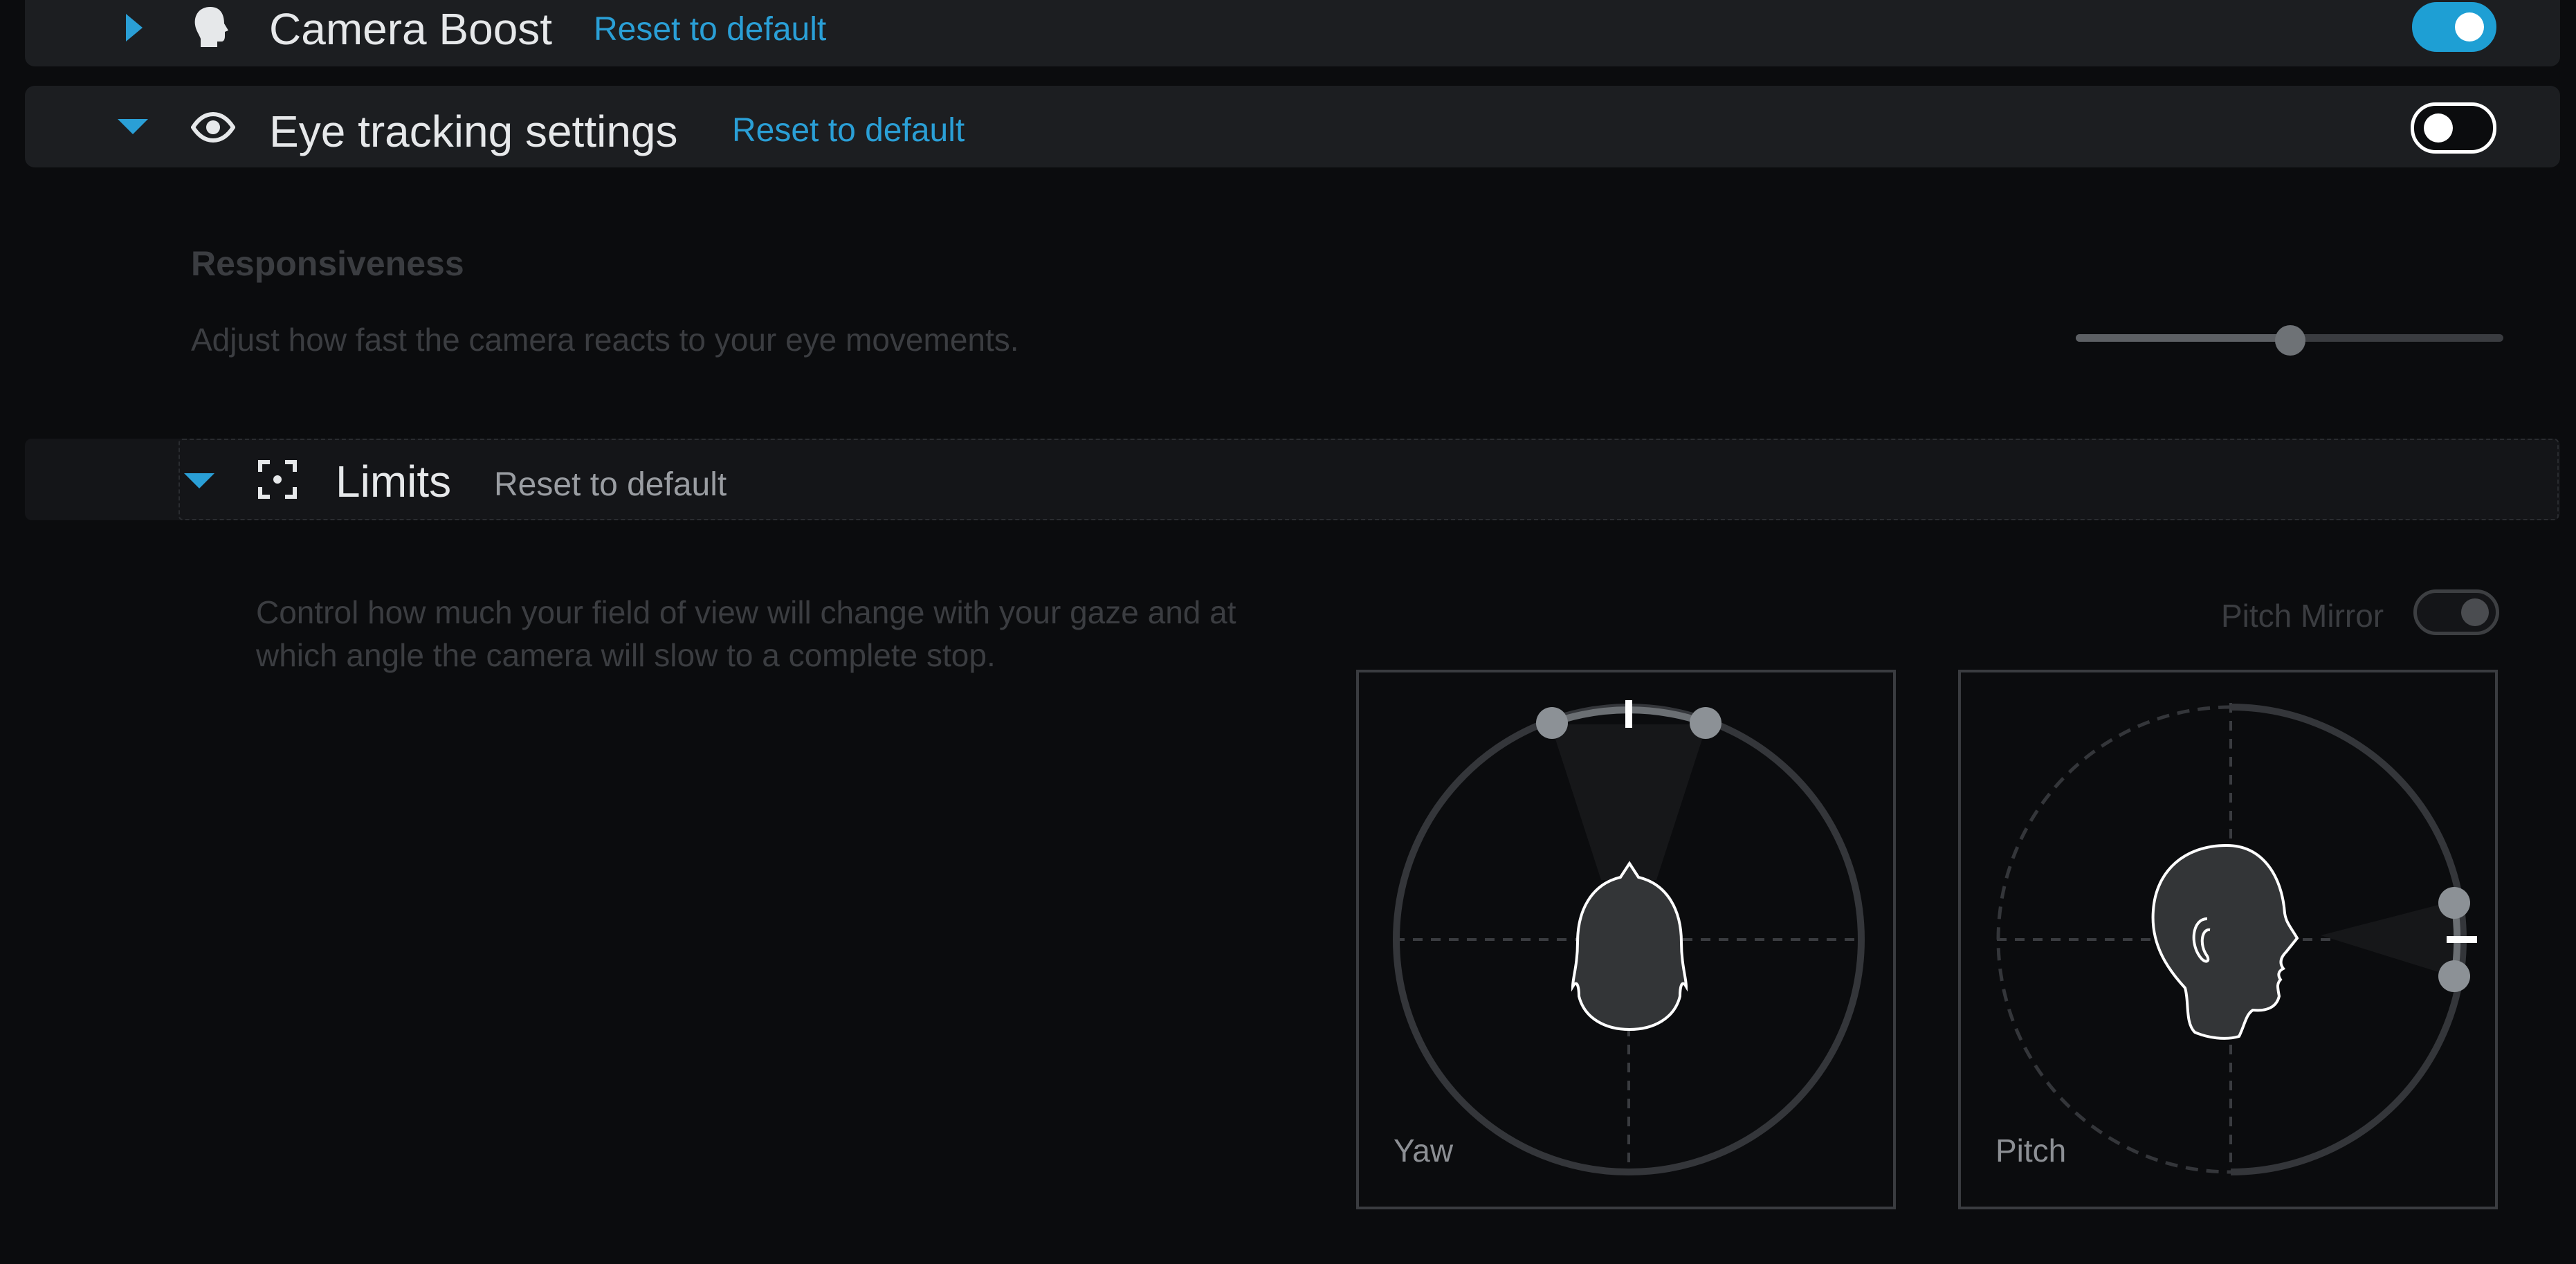 This screenshot has width=2576, height=1264. I want to click on camera-boost-header: Camera Boost Reset to default, so click(1292, 33).